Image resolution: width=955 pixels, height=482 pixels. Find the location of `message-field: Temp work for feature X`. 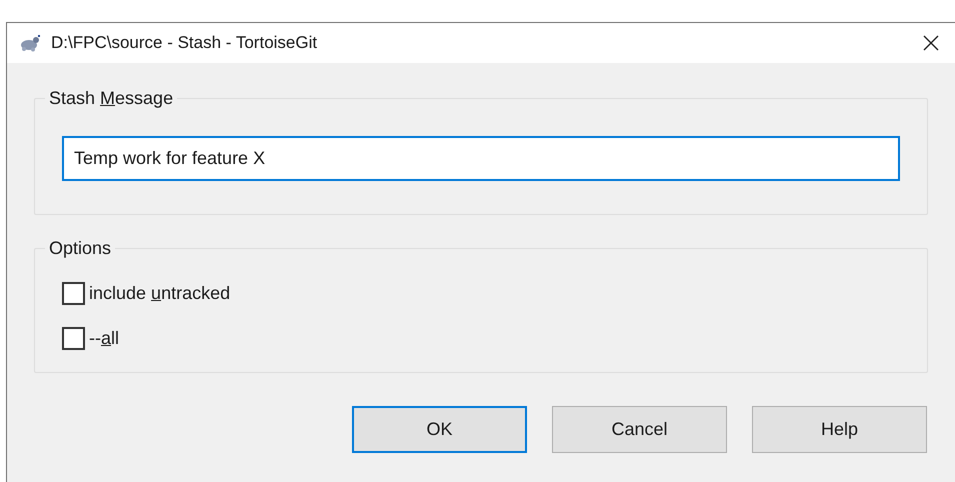

message-field: Temp work for feature X is located at coordinates (481, 158).